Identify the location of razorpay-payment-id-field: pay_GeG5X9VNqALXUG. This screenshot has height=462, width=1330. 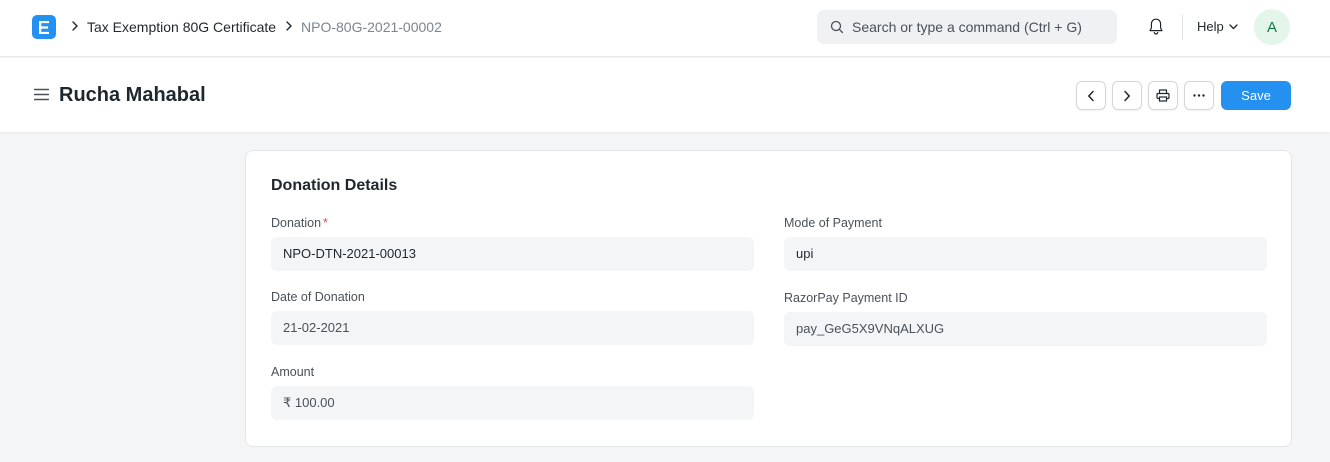
(1025, 329).